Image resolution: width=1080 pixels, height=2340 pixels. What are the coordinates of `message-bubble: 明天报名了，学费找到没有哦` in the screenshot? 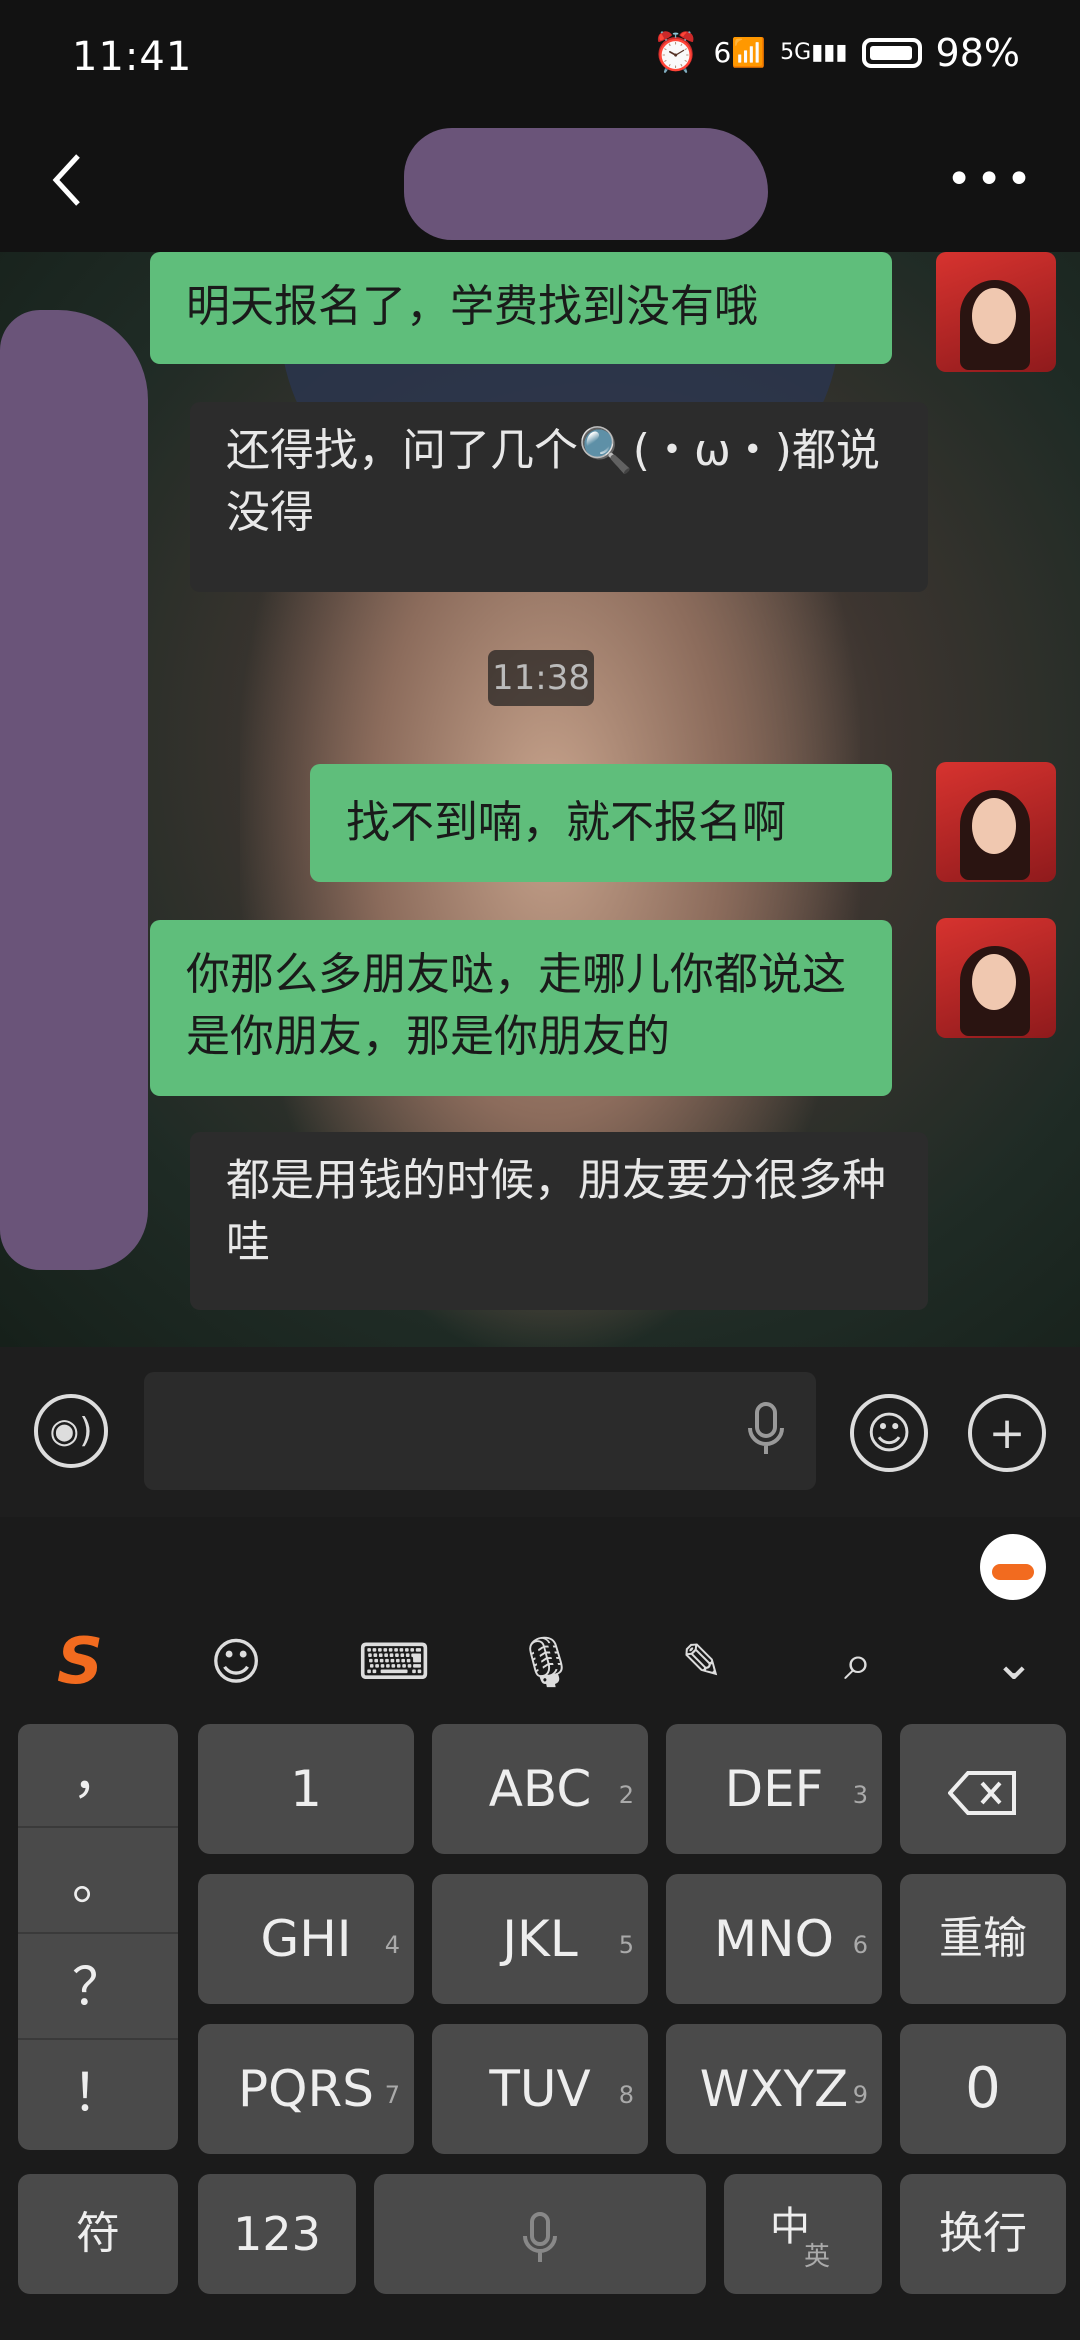 It's located at (521, 308).